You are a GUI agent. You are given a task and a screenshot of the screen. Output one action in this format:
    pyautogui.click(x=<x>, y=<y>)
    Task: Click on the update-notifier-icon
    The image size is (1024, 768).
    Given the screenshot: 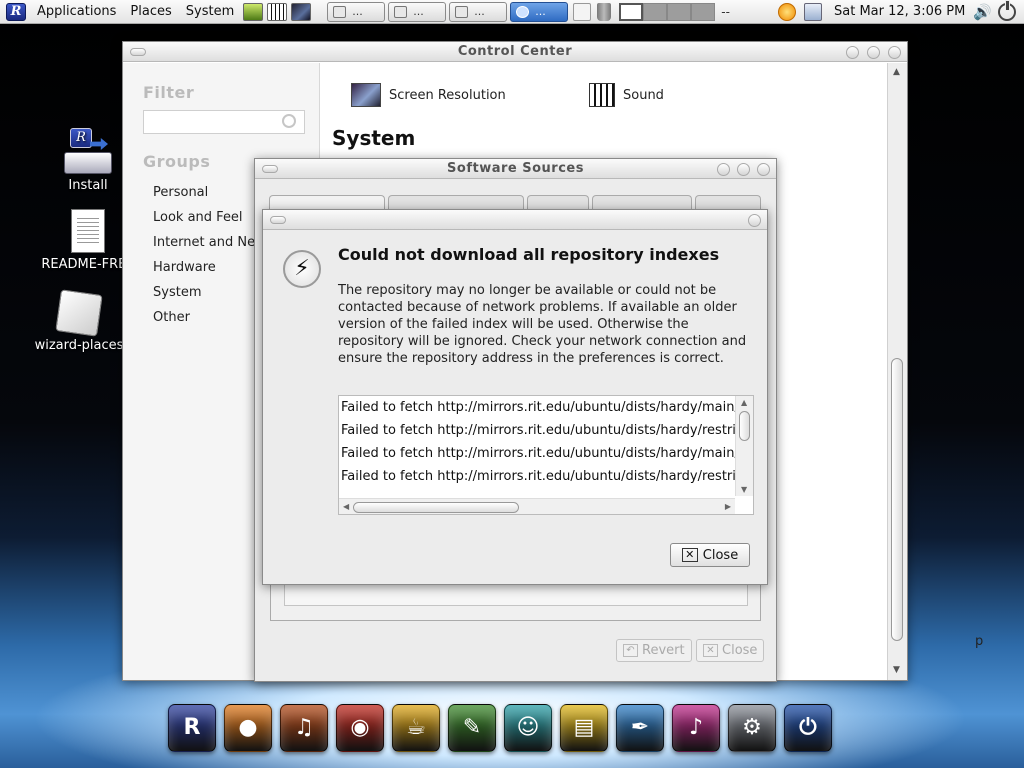 What is the action you would take?
    pyautogui.click(x=787, y=11)
    